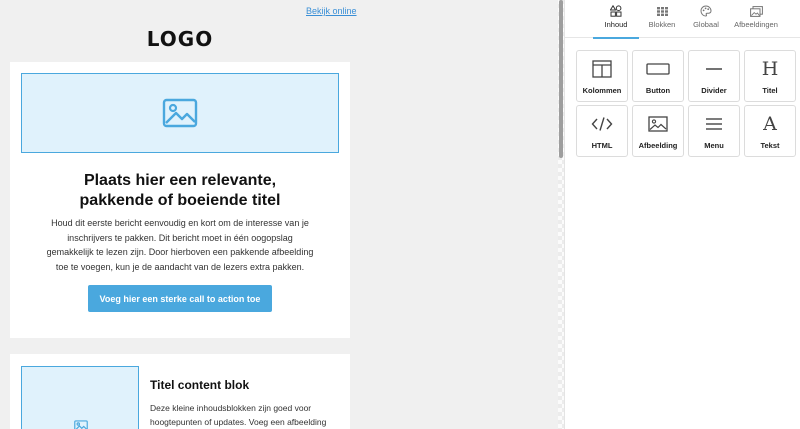  What do you see at coordinates (658, 69) in the screenshot?
I see `button-icon` at bounding box center [658, 69].